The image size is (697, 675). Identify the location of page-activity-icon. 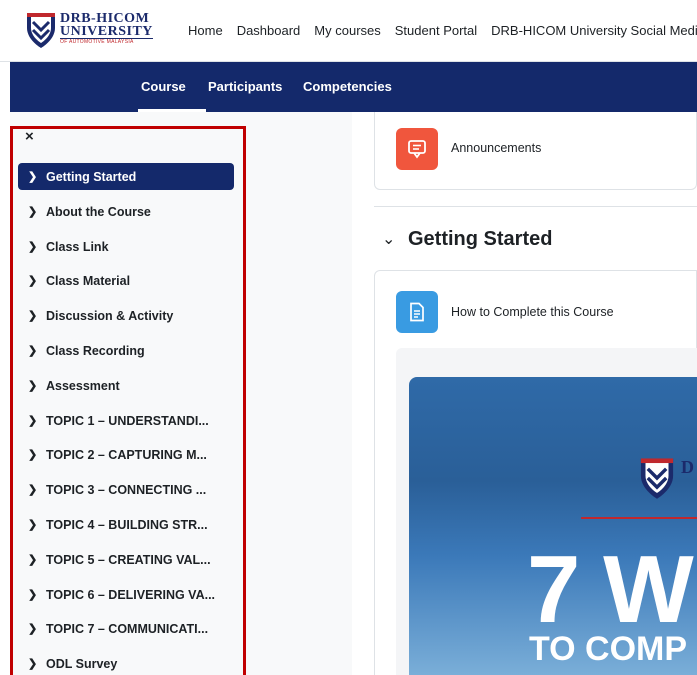
(417, 312).